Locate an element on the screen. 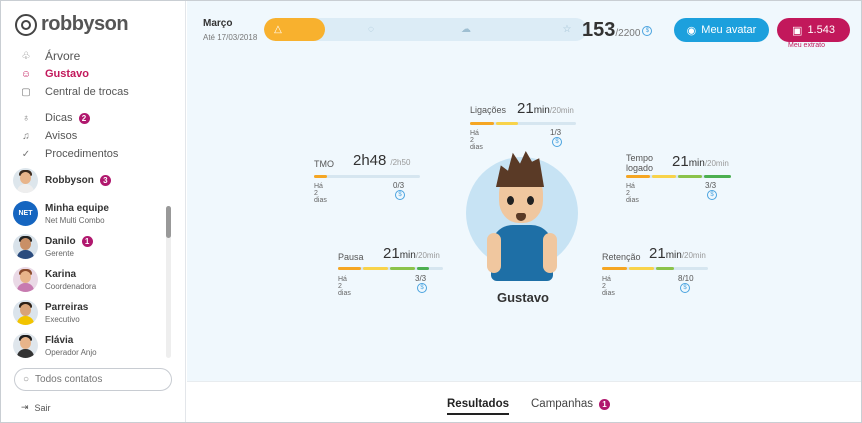 The width and height of the screenshot is (862, 423). period-until: Até 17/03/2018 is located at coordinates (230, 37).